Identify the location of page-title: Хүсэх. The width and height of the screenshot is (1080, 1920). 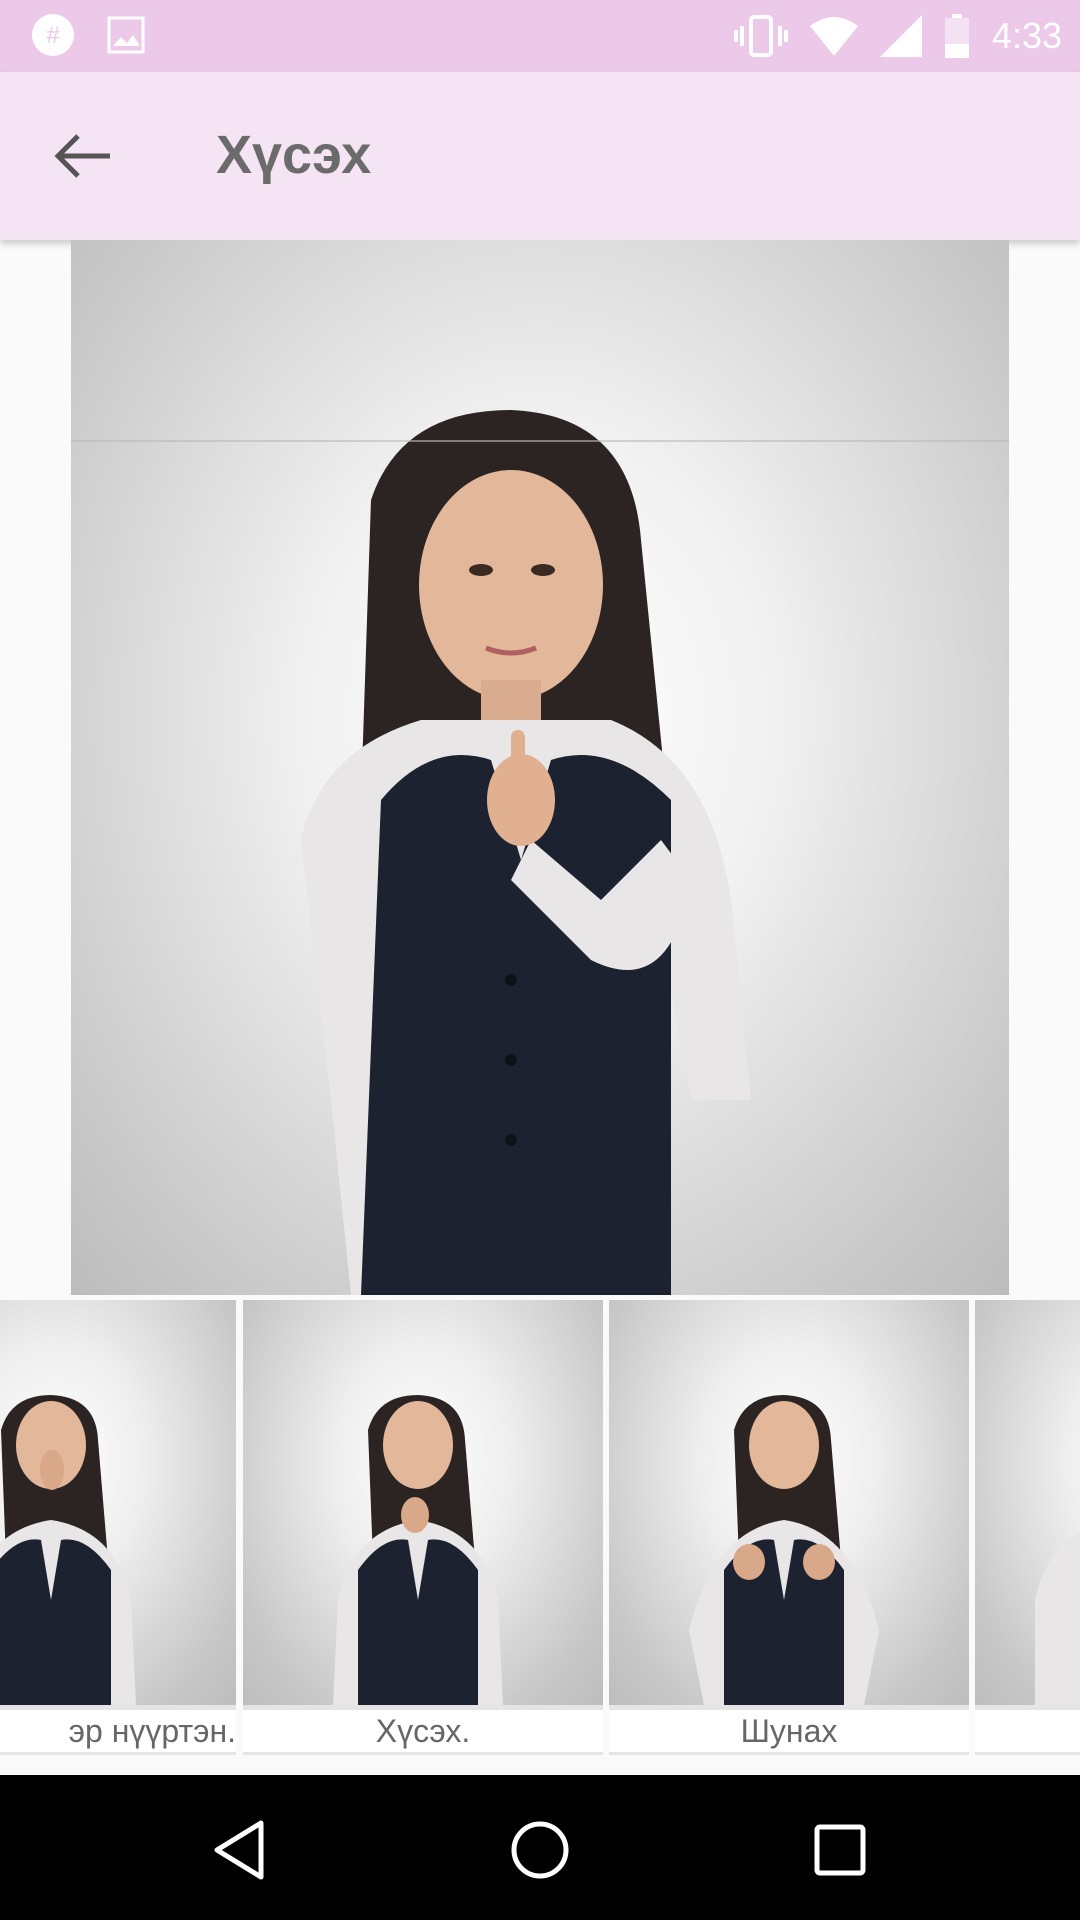
(294, 155).